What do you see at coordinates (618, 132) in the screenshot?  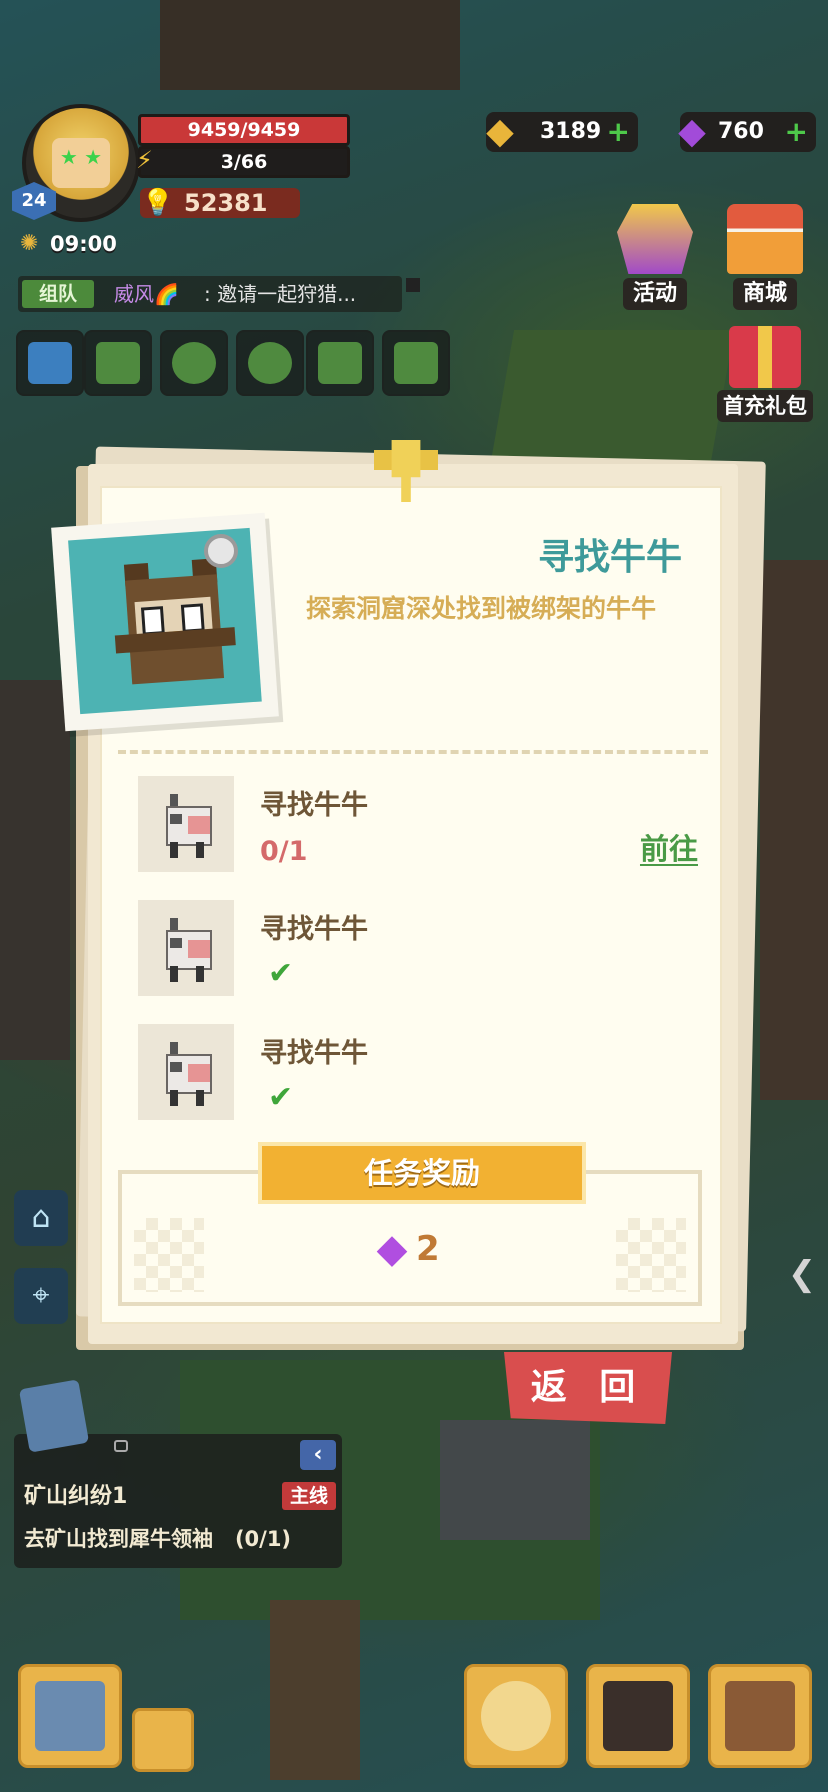 I see `add-gold-button: +` at bounding box center [618, 132].